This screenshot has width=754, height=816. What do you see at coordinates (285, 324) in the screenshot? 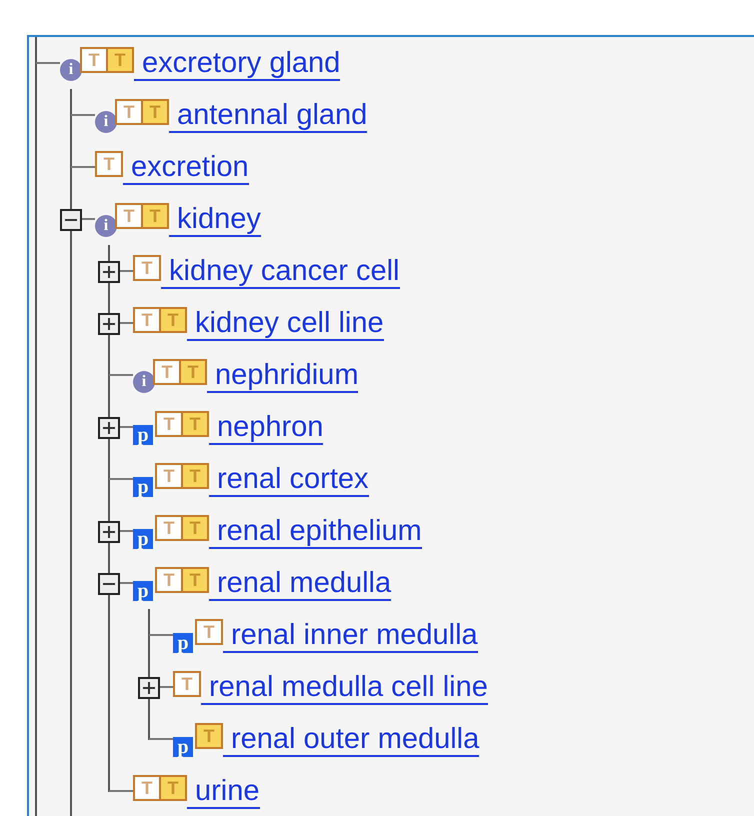
I see `tree-node-link: kidney cell line` at bounding box center [285, 324].